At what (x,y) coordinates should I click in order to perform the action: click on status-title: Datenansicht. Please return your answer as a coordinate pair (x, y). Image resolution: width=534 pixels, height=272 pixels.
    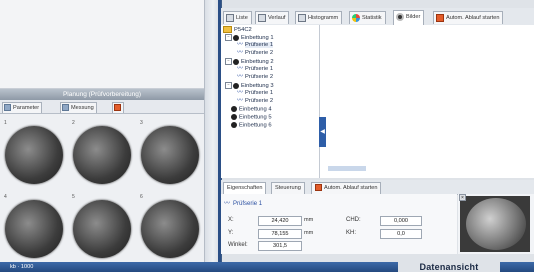
    Looking at the image, I should click on (449, 267).